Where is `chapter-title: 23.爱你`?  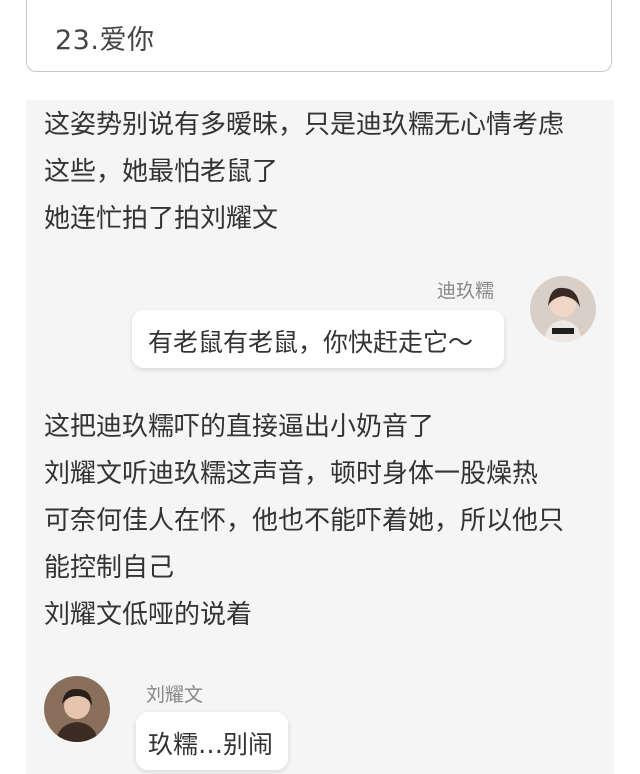
chapter-title: 23.爱你 is located at coordinates (105, 40).